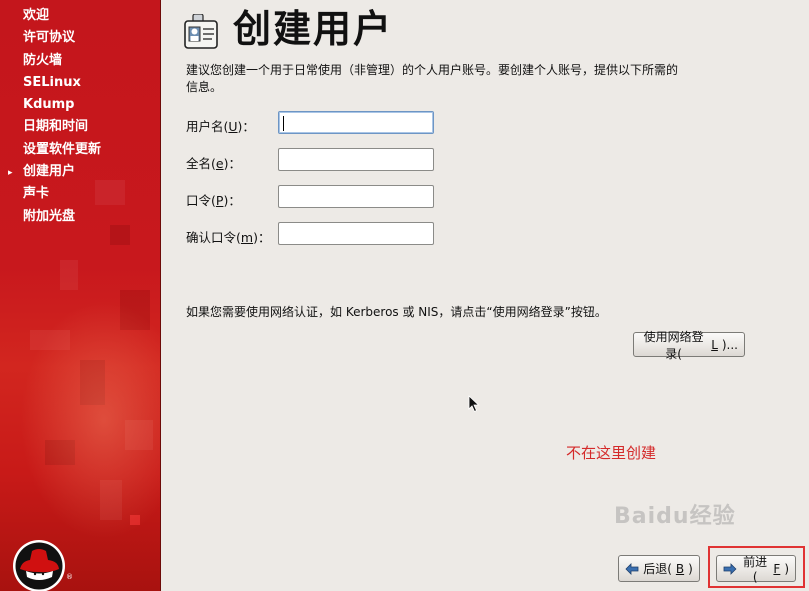 This screenshot has height=591, width=809. I want to click on sidebar-item-additional-cds: 附加光盘, so click(80, 218).